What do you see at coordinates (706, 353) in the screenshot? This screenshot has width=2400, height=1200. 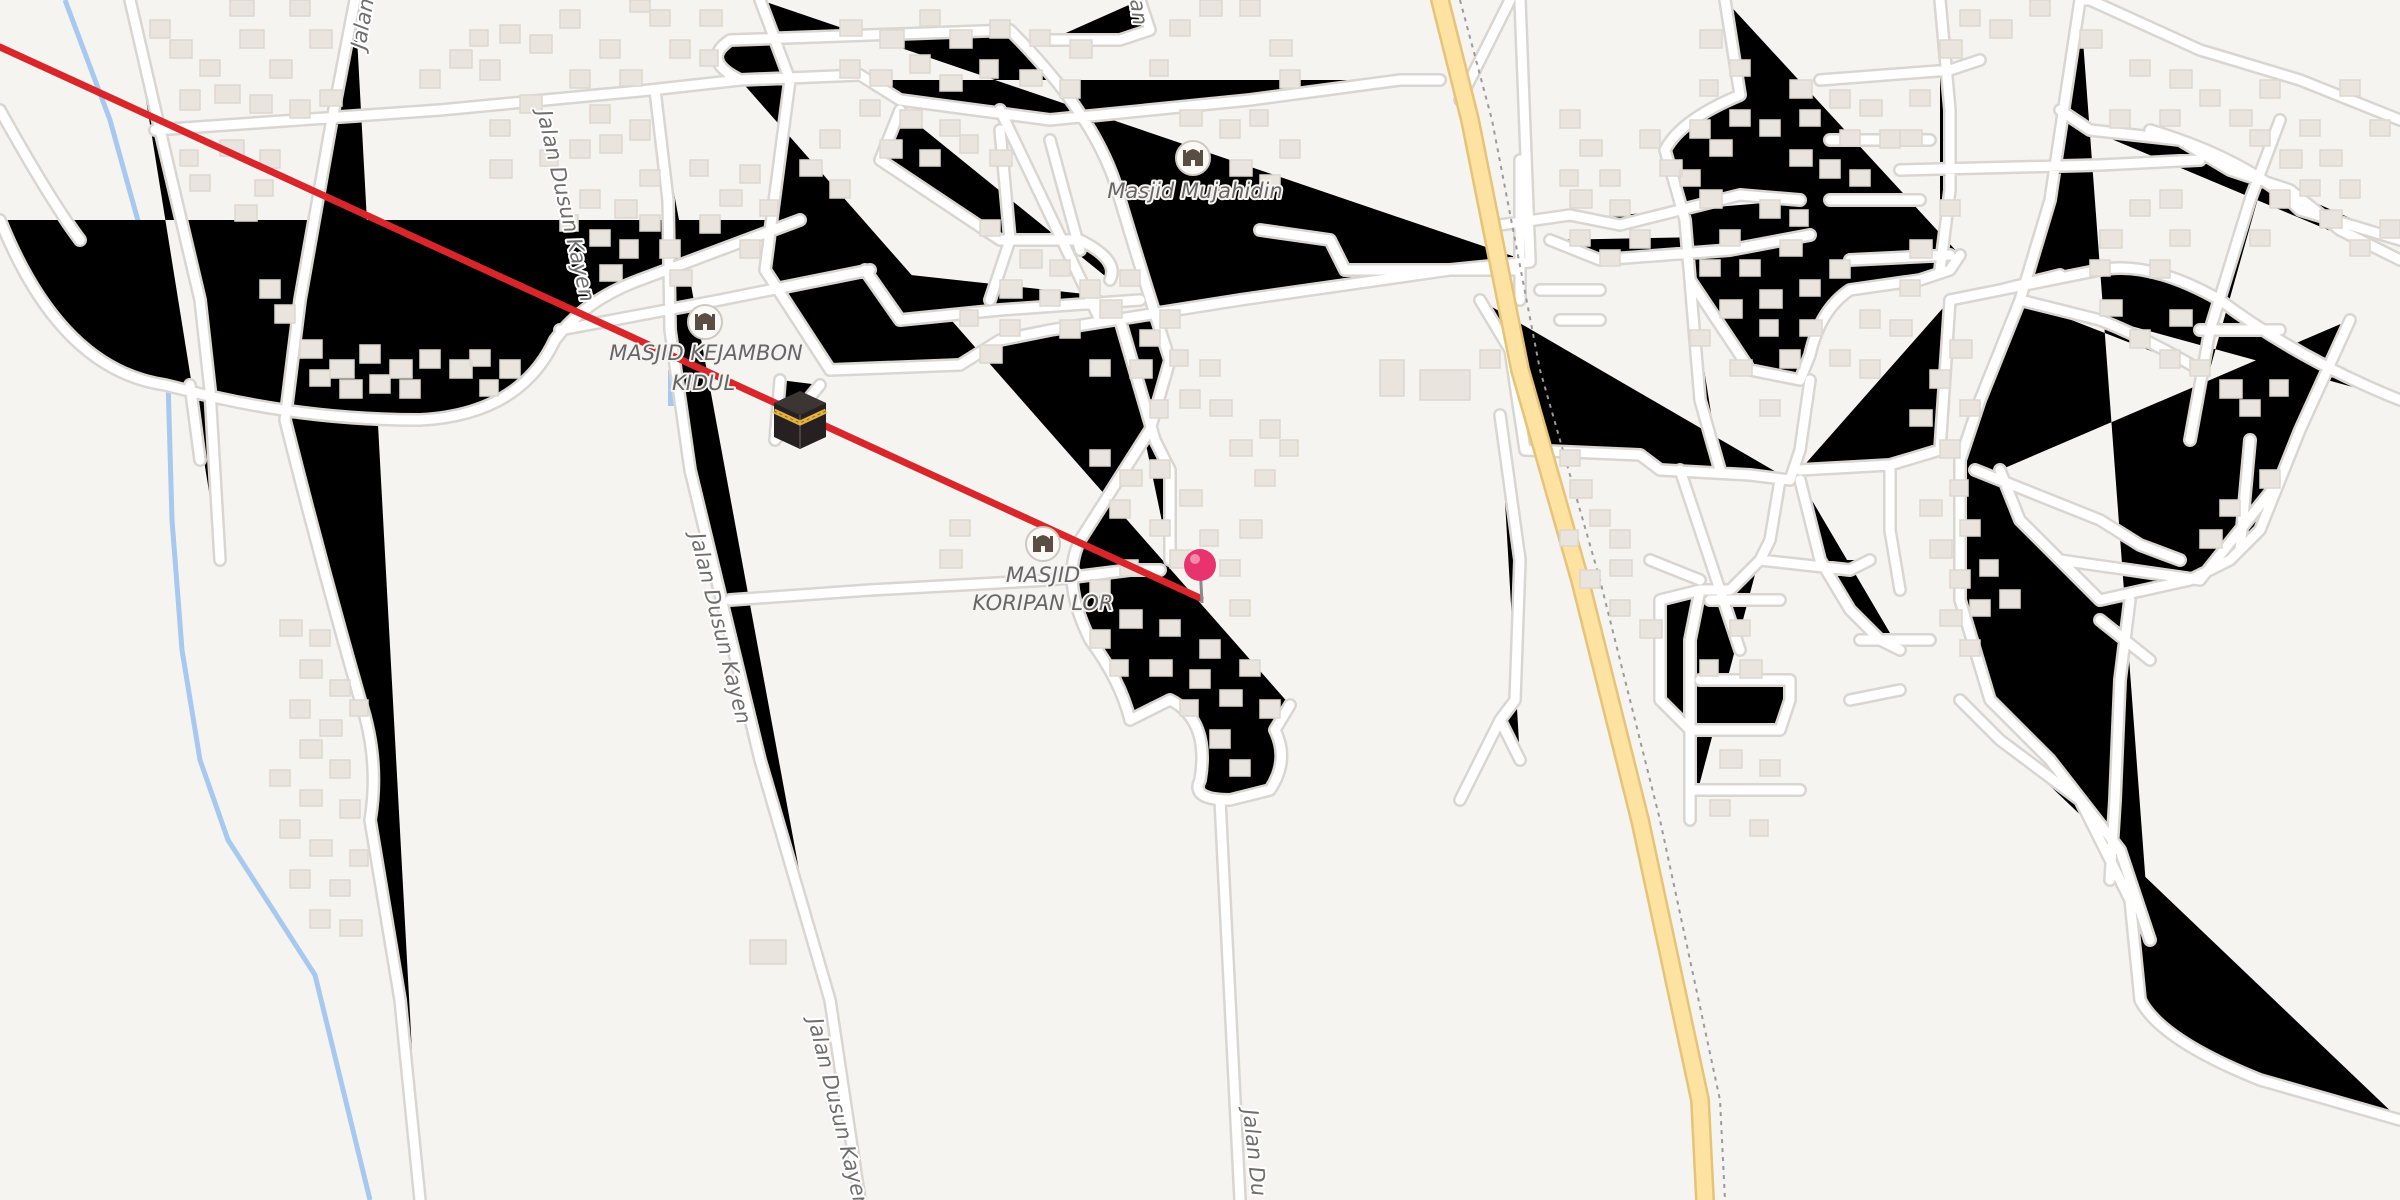 I see `poi-label-masjid-kejambon-kidul: MASJID KEJAMBON` at bounding box center [706, 353].